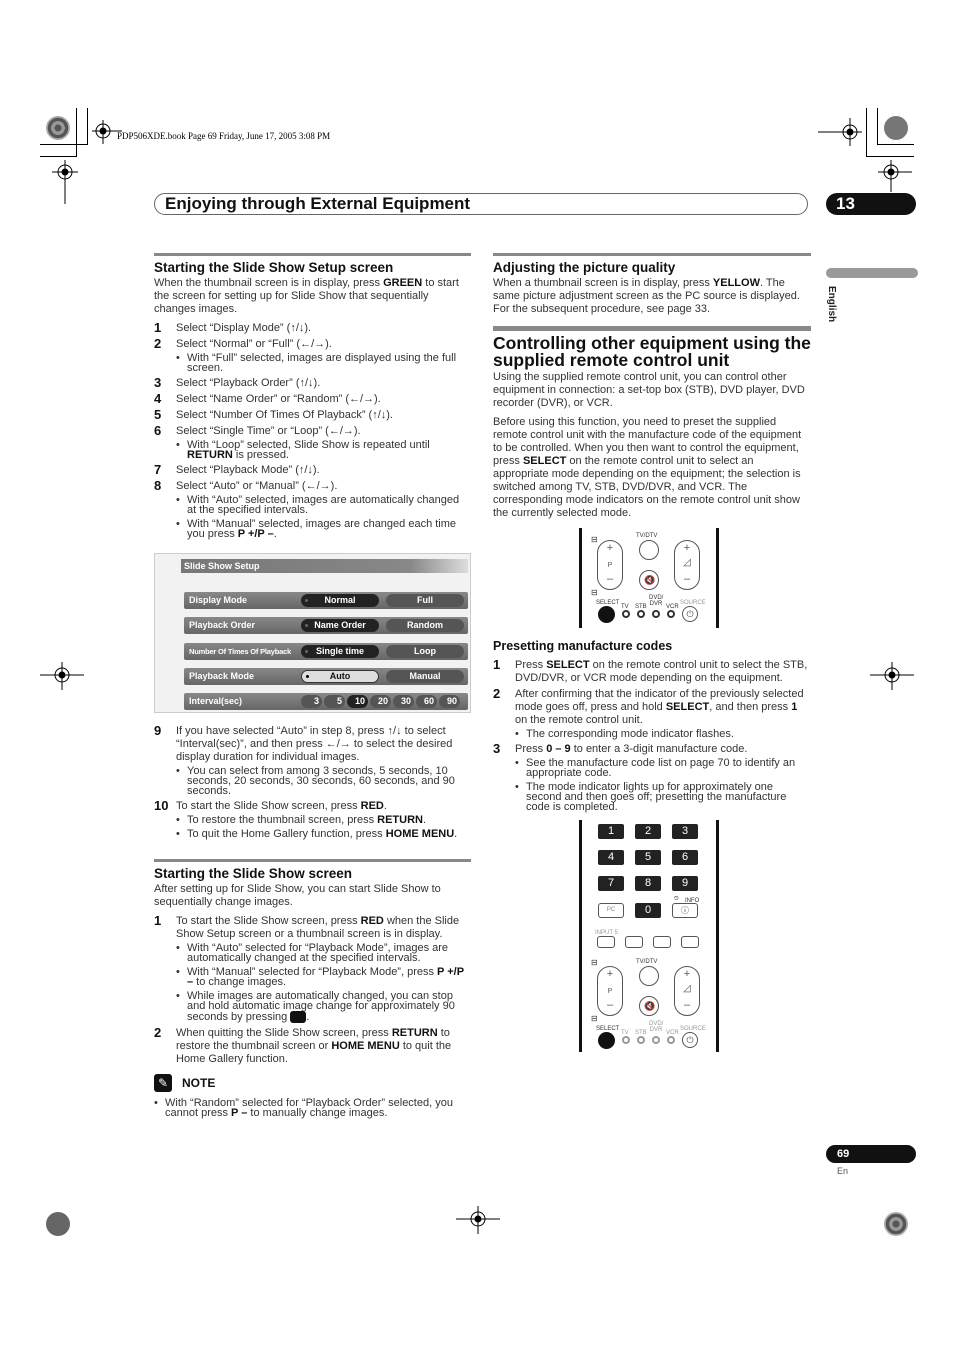 This screenshot has height=1351, width=954. I want to click on language-tab, so click(872, 273).